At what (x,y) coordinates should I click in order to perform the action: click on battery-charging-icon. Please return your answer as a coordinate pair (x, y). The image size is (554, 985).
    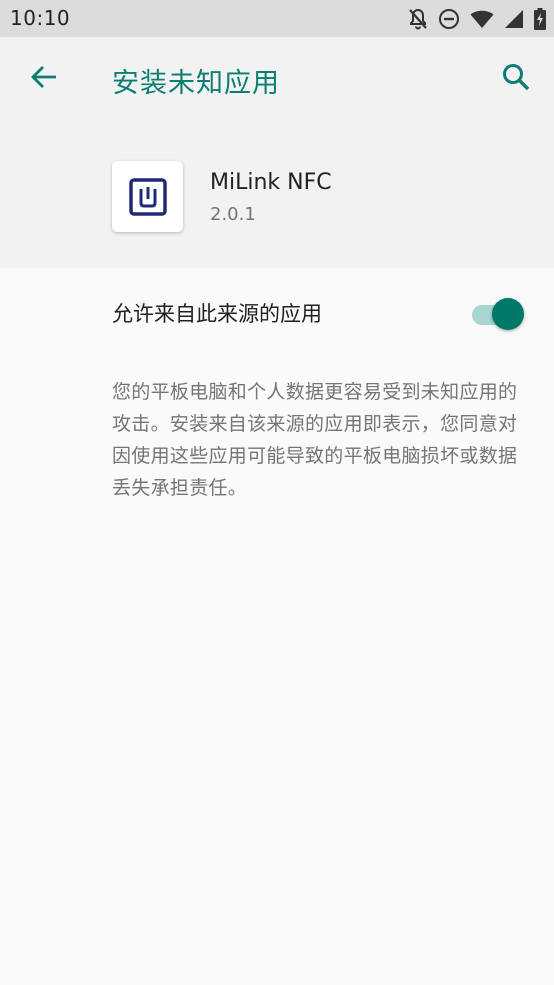
    Looking at the image, I should click on (540, 19).